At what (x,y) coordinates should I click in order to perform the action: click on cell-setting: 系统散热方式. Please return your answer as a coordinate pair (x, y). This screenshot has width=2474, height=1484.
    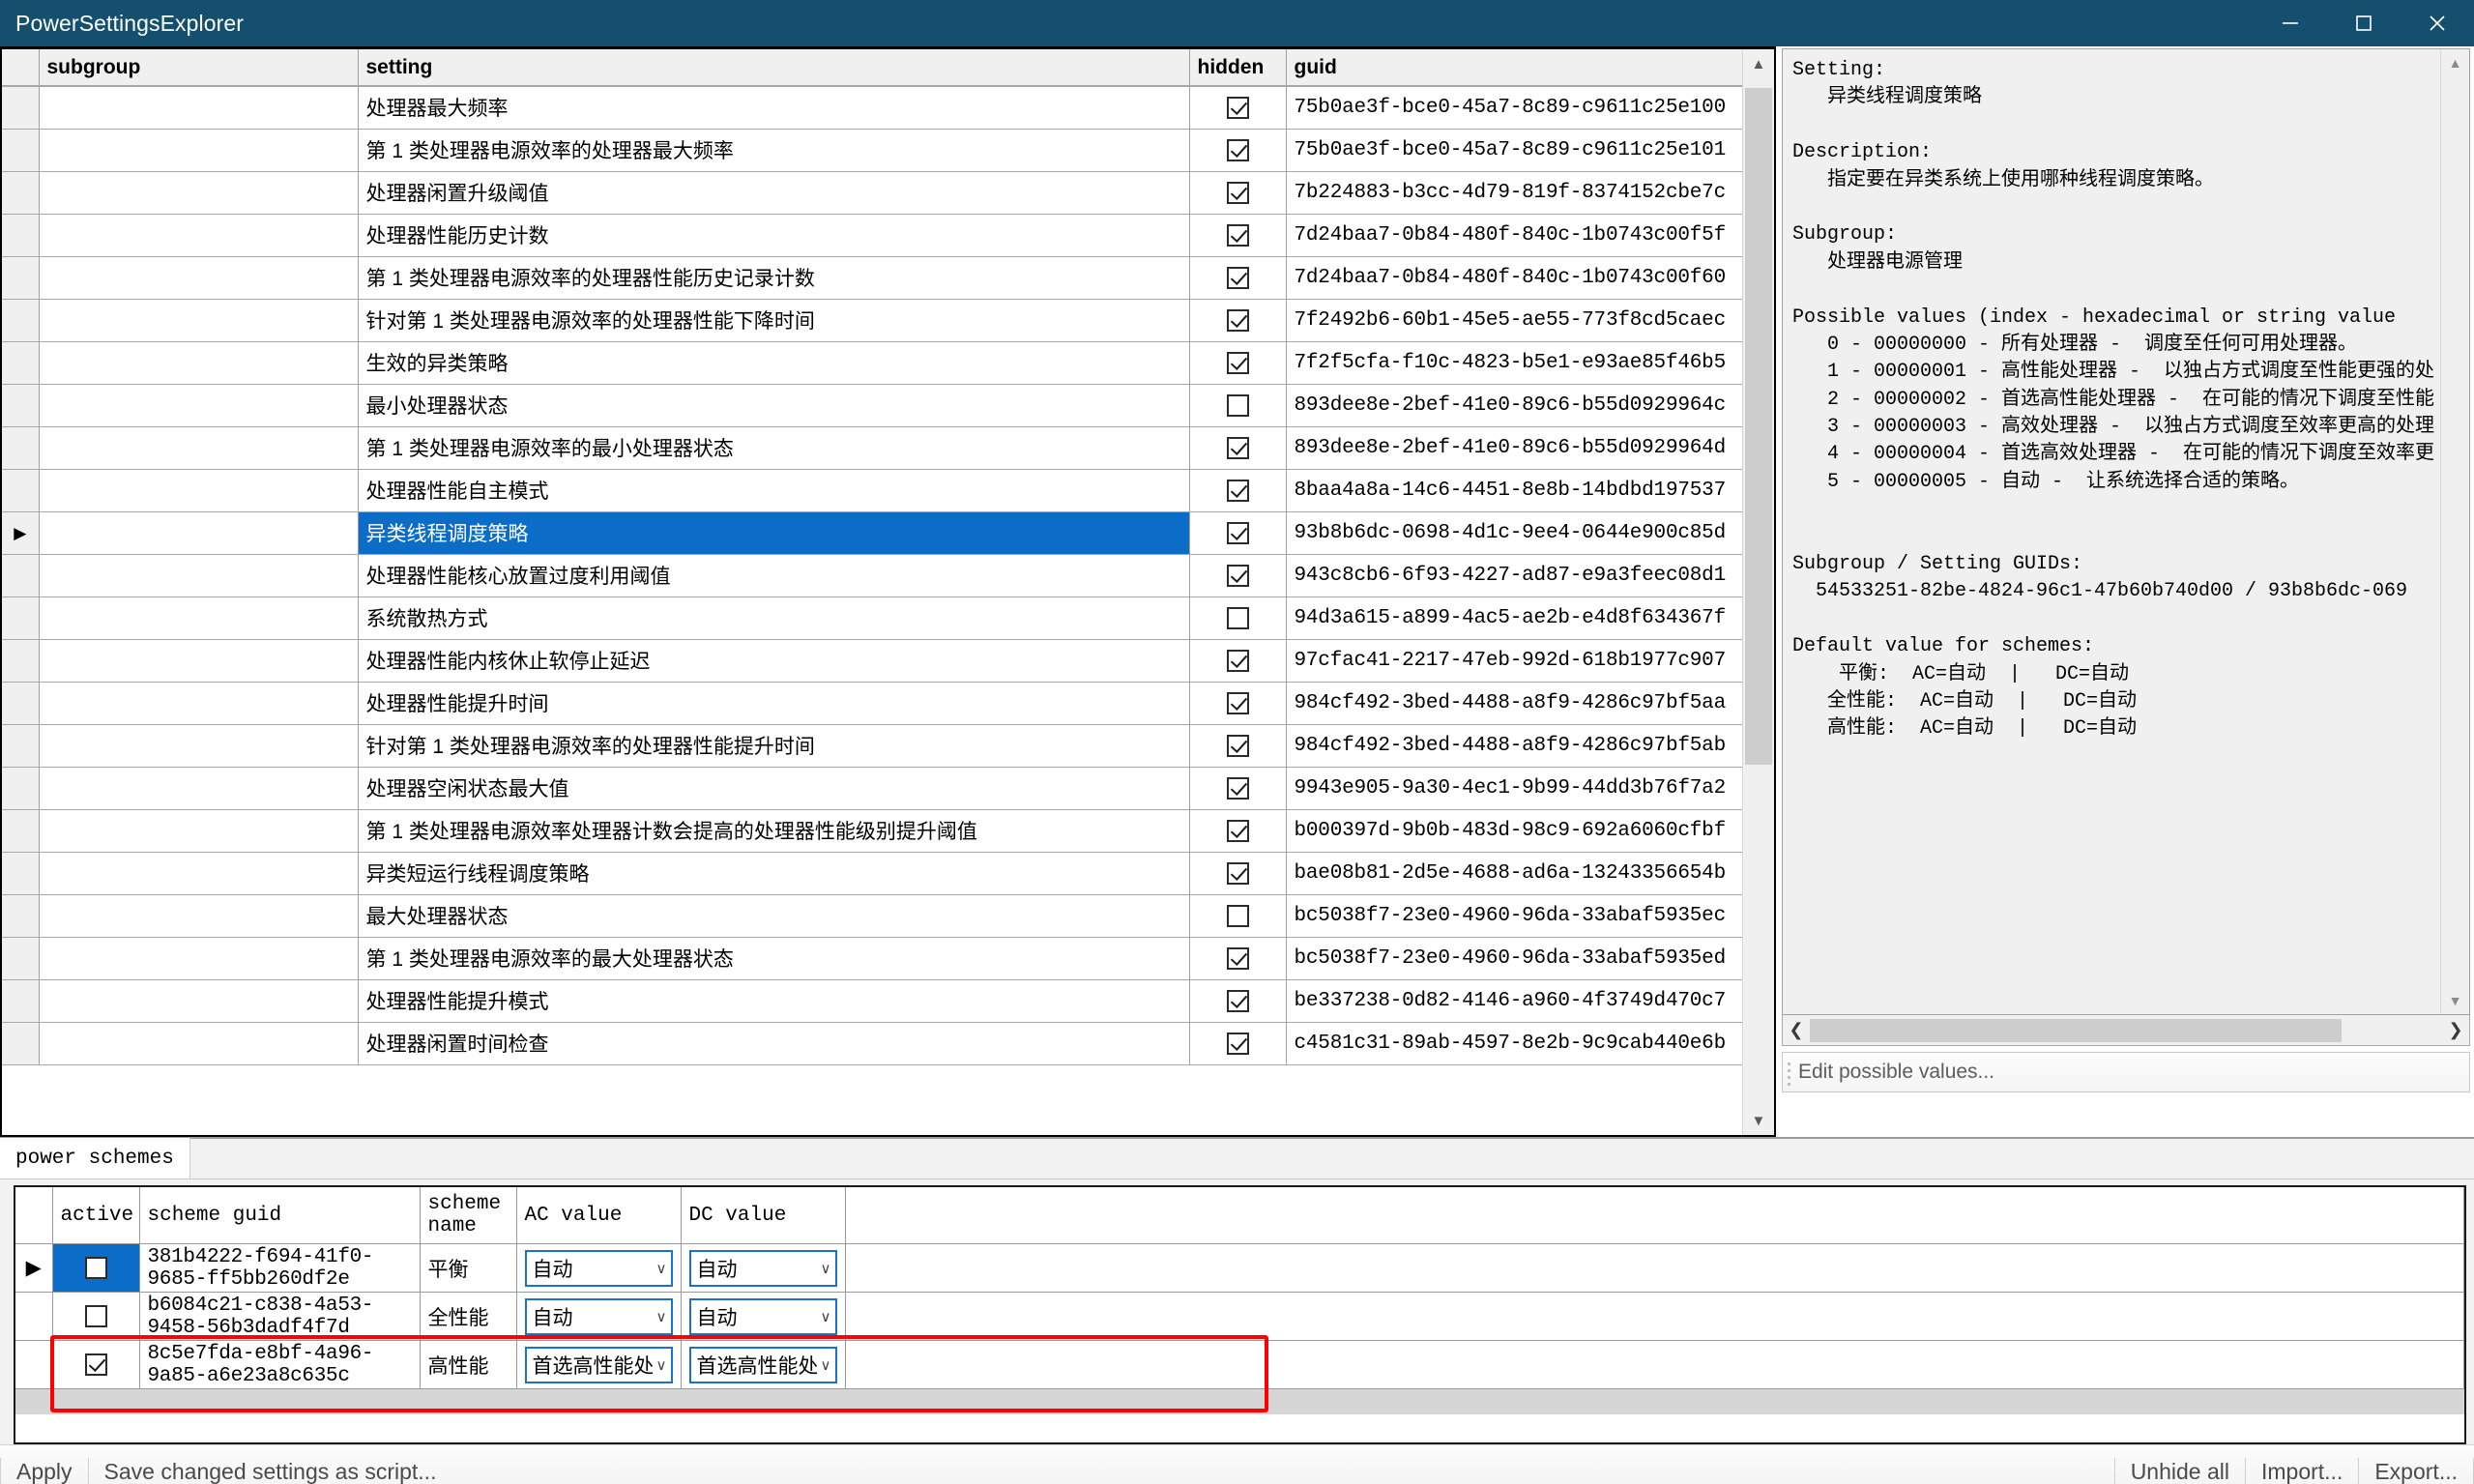
    Looking at the image, I should click on (774, 618).